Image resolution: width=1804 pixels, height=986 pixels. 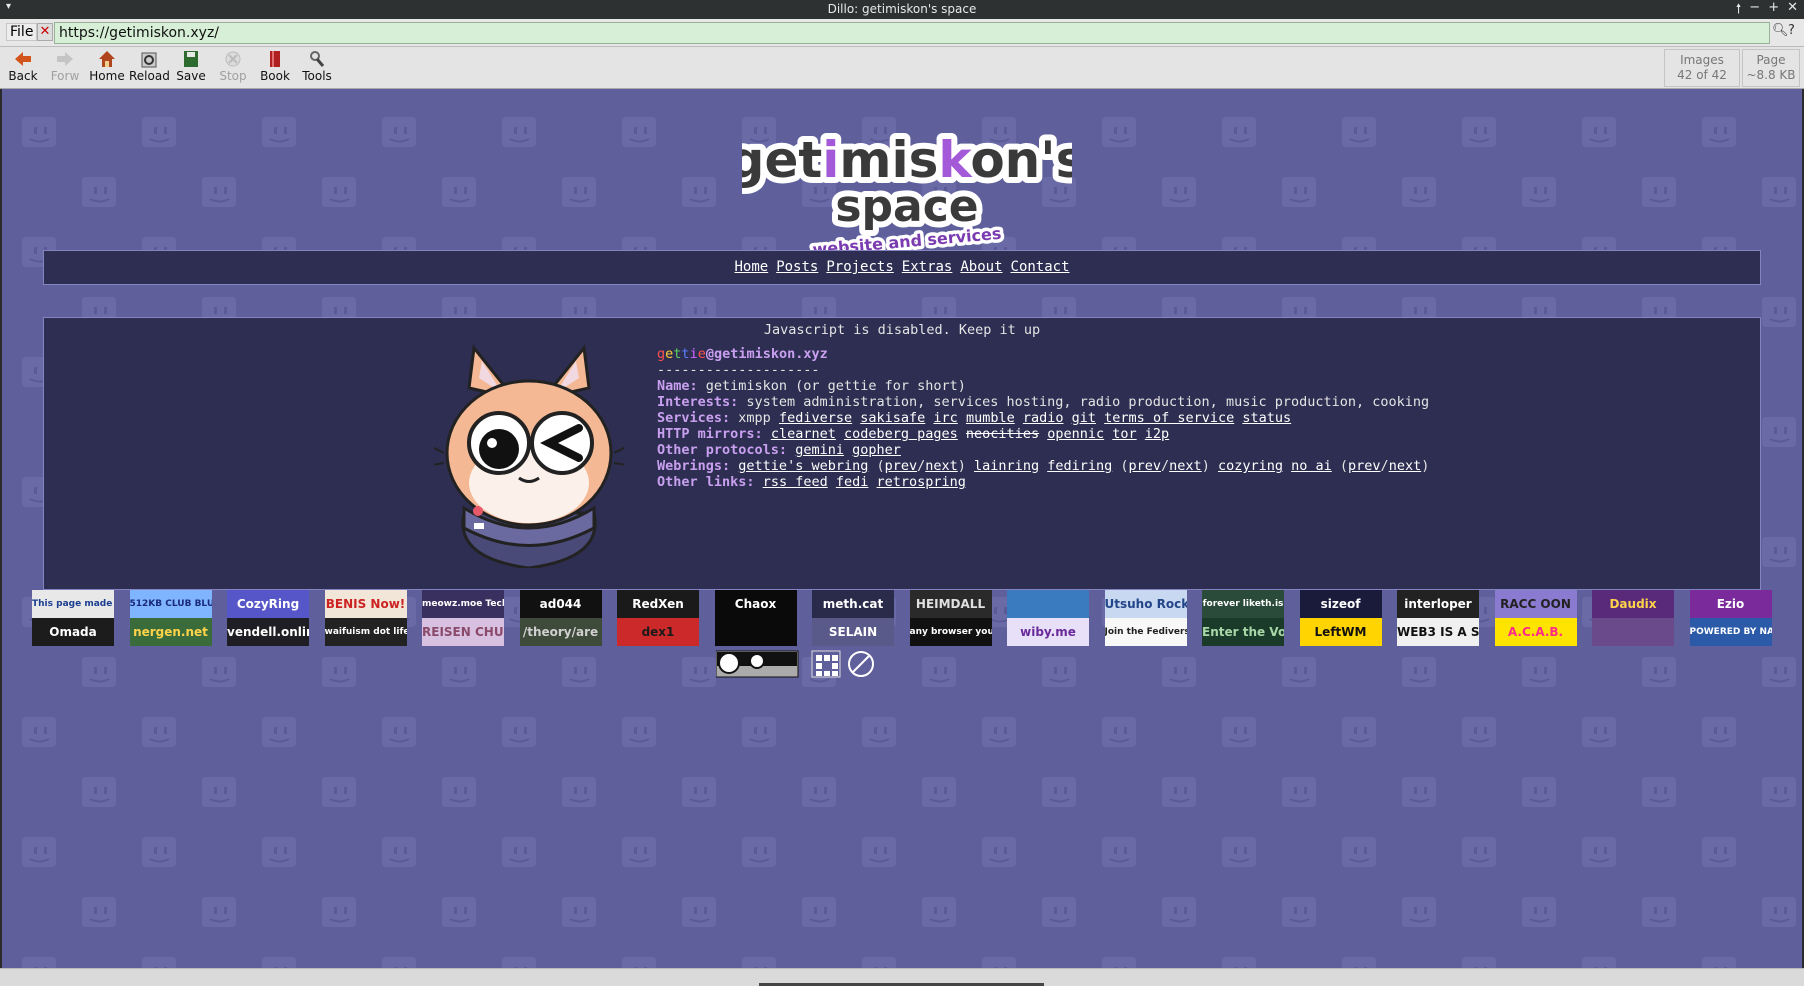 What do you see at coordinates (990, 418) in the screenshot?
I see `service-link: mumble` at bounding box center [990, 418].